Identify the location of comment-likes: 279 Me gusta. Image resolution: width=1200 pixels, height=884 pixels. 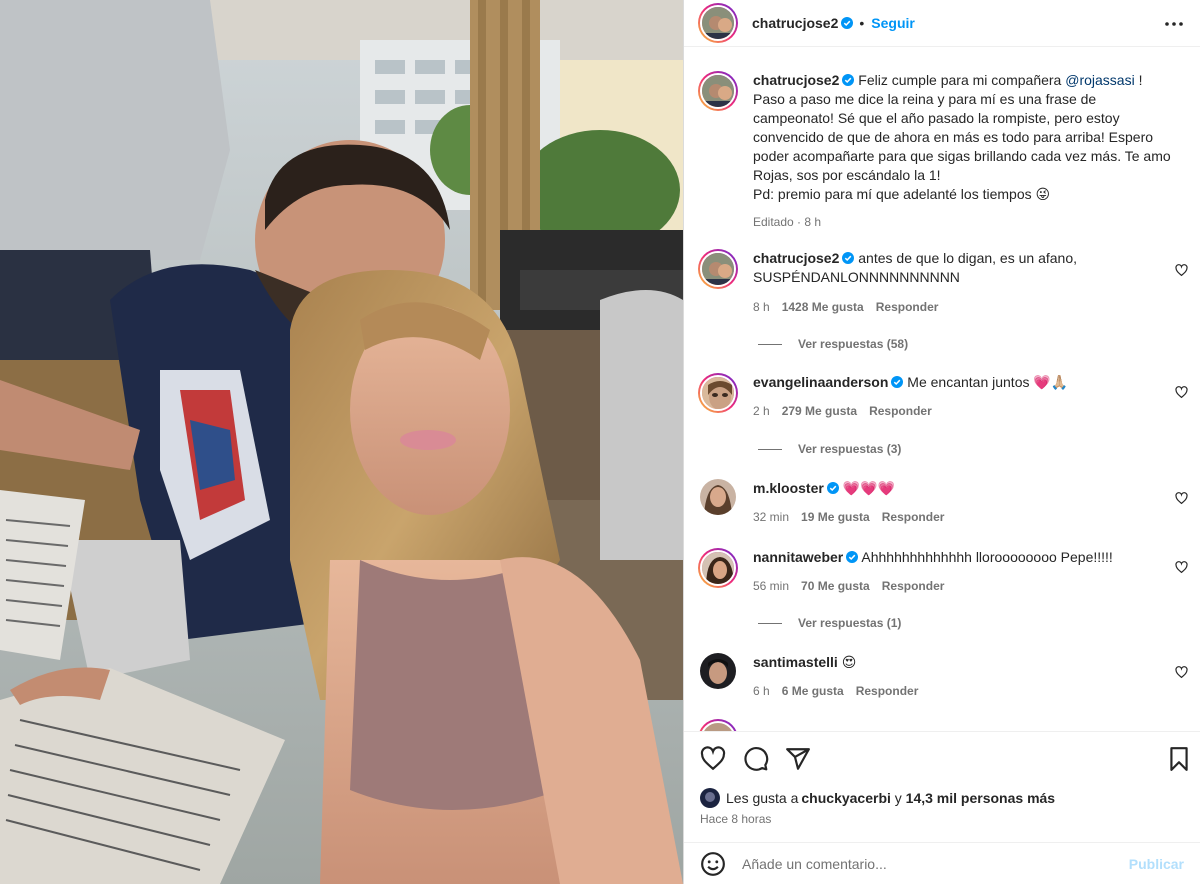
(819, 411).